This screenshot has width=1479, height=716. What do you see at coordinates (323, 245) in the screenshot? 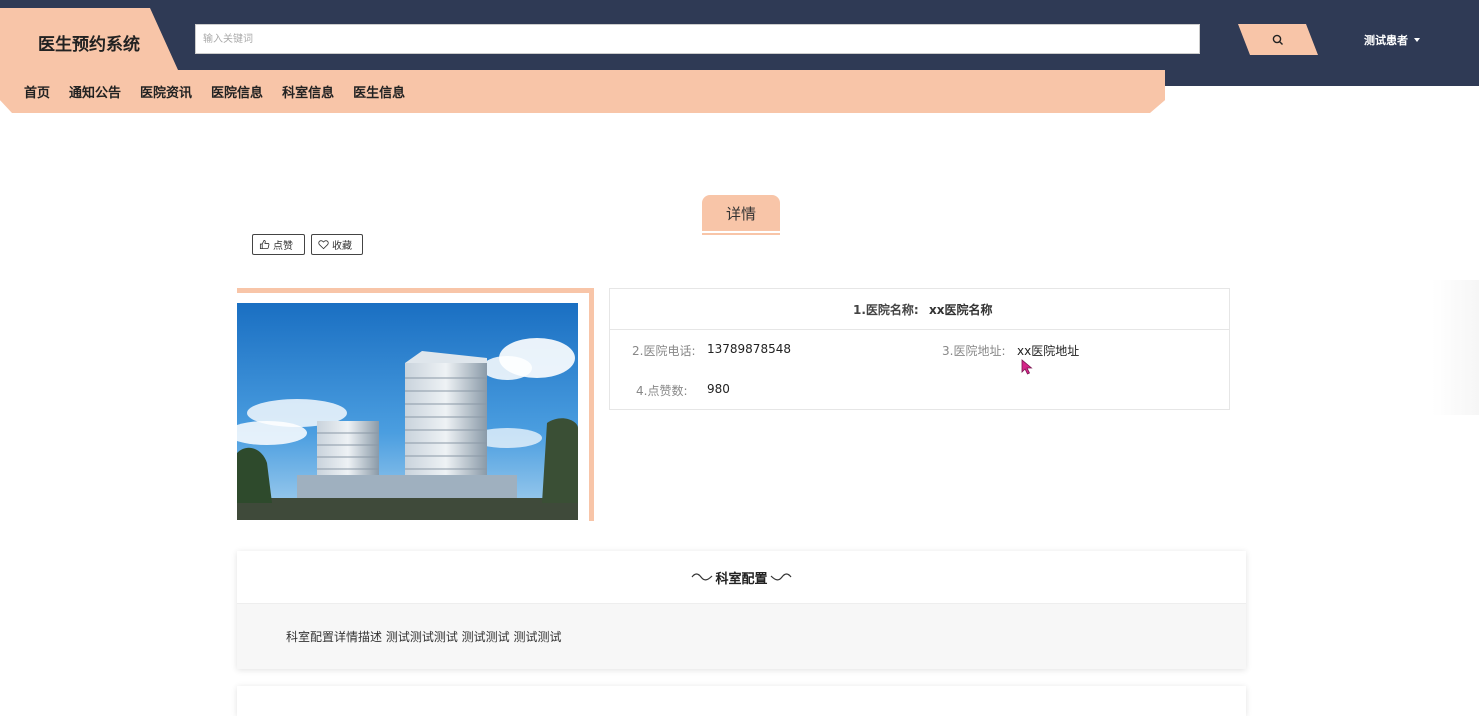
I see `heart-icon` at bounding box center [323, 245].